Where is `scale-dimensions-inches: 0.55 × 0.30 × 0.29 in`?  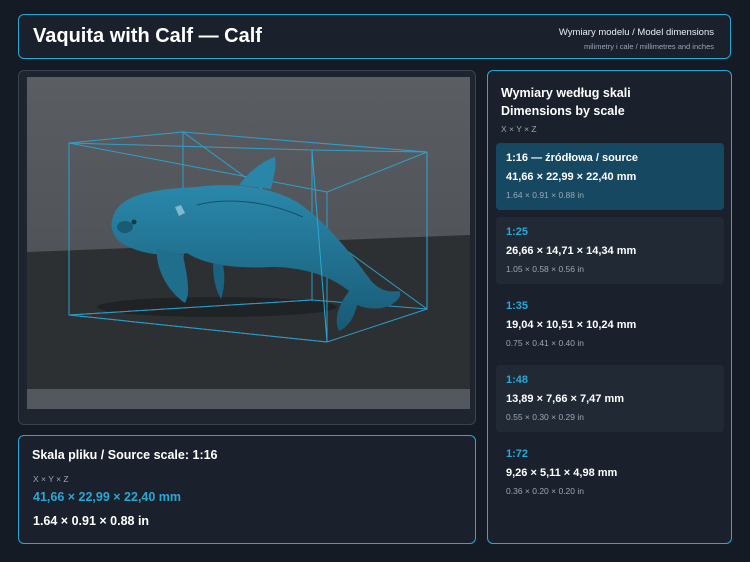 scale-dimensions-inches: 0.55 × 0.30 × 0.29 in is located at coordinates (545, 417).